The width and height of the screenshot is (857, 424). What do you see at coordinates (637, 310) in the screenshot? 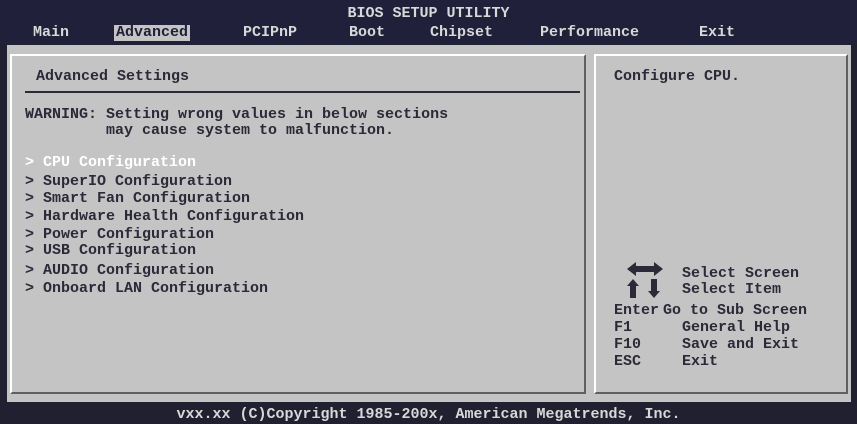
I see `help-key-enter: Enter` at bounding box center [637, 310].